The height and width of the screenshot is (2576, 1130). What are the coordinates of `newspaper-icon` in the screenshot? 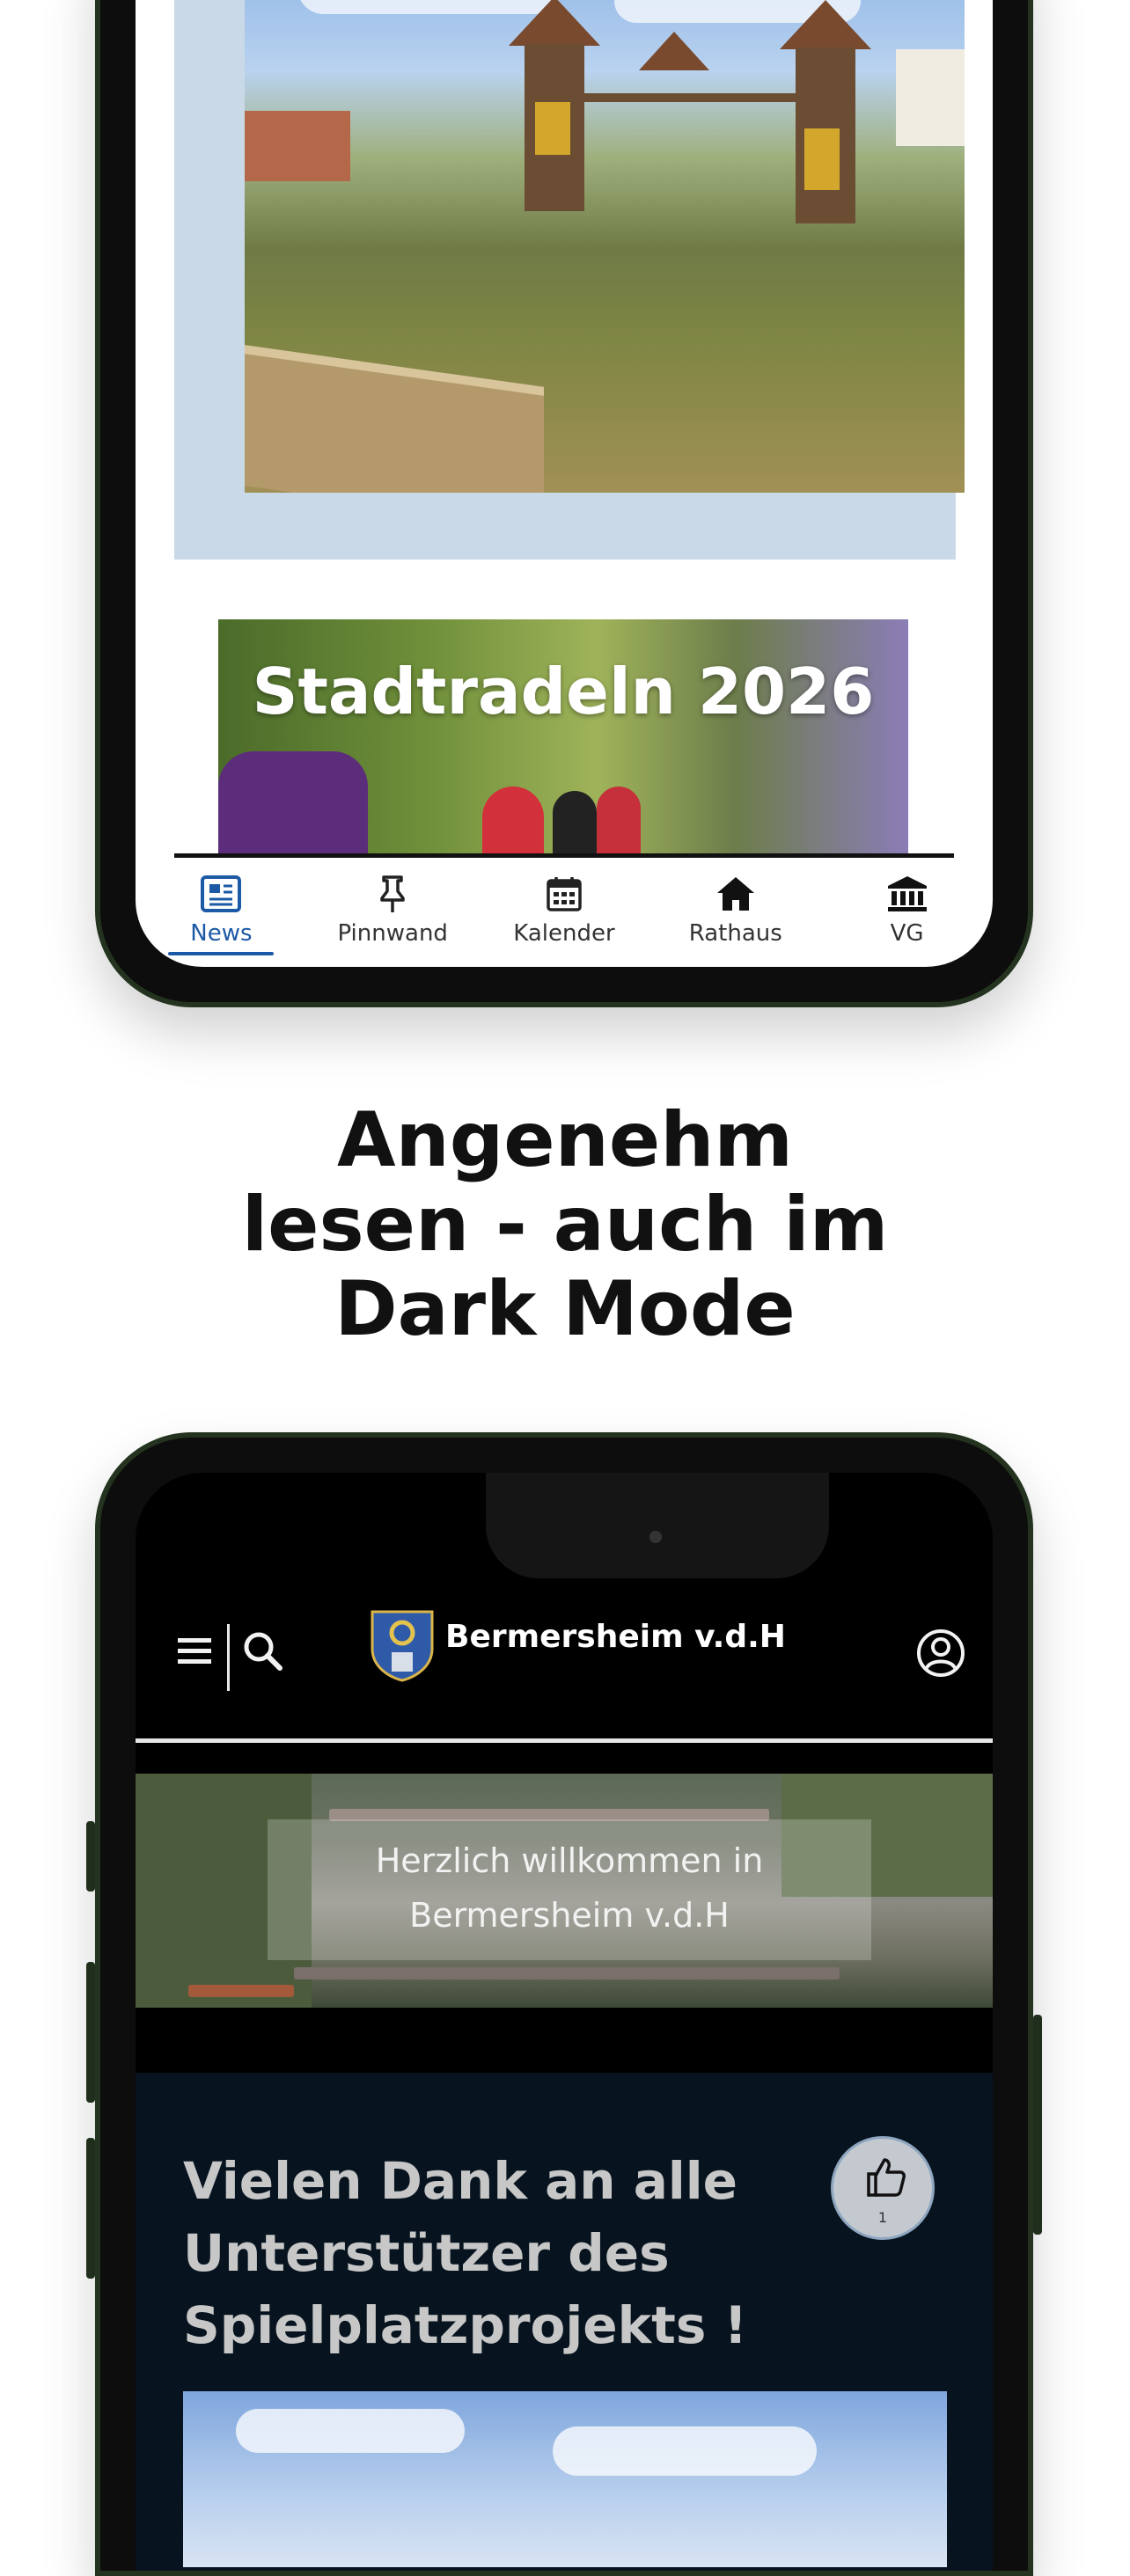 It's located at (221, 894).